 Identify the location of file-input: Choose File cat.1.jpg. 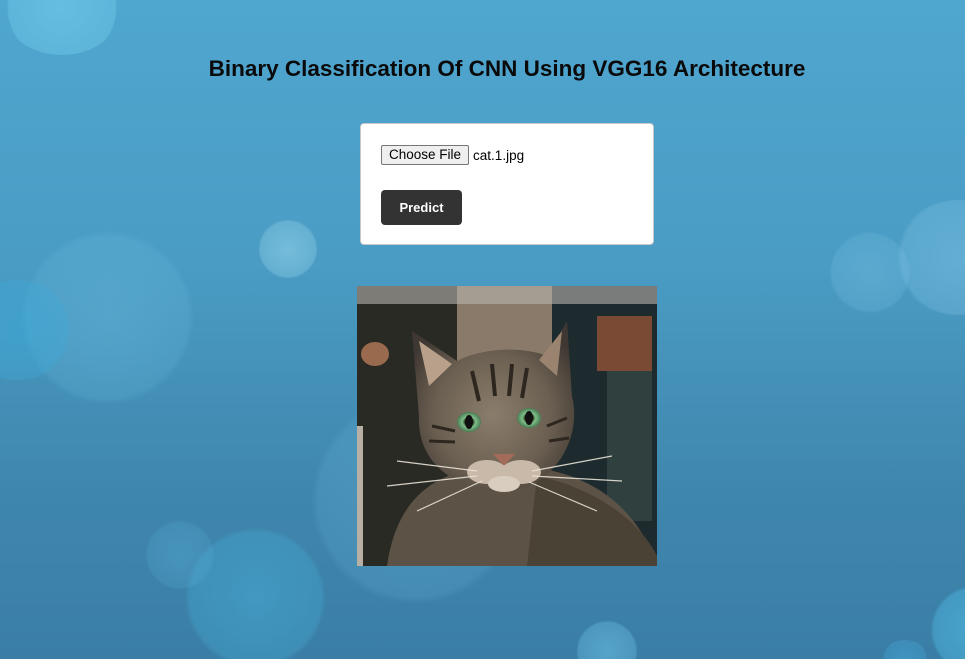
(452, 155).